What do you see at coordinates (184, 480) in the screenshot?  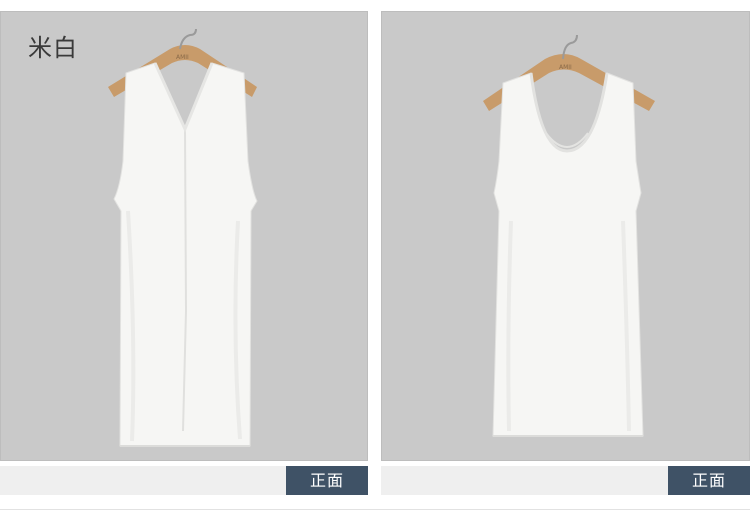 I see `caption-bar-left: 正面` at bounding box center [184, 480].